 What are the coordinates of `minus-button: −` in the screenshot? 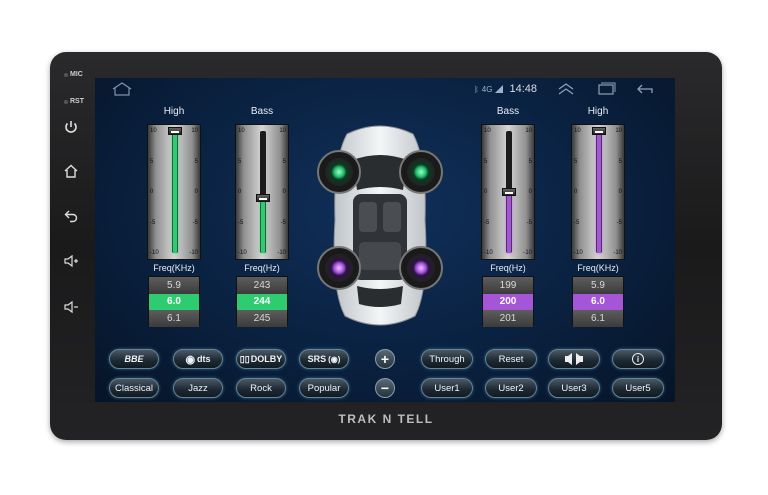 It's located at (385, 388).